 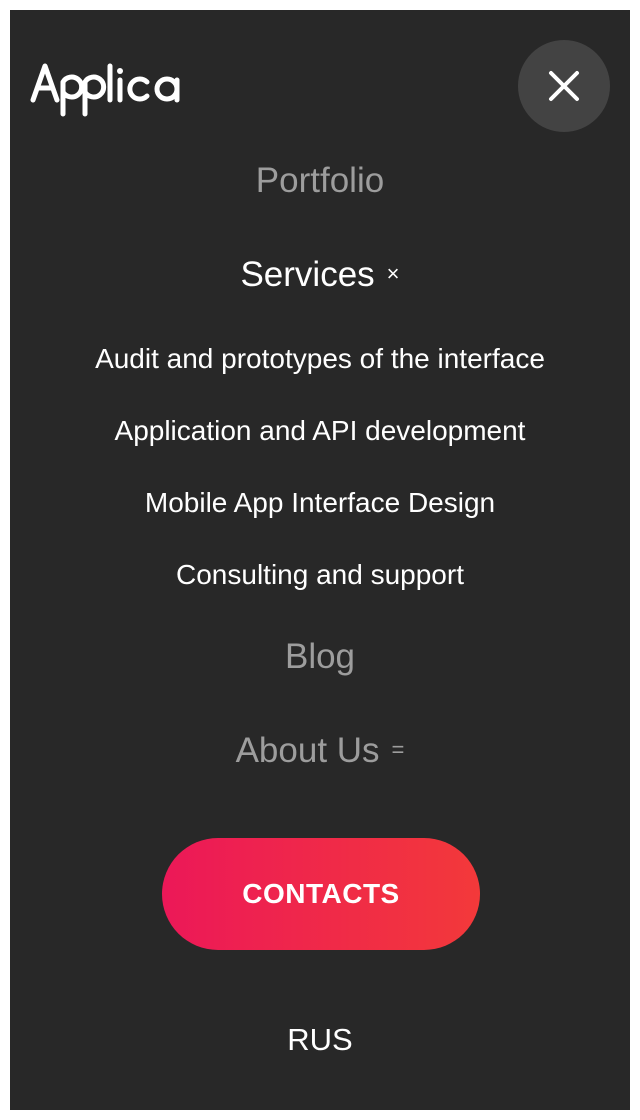 I want to click on close-icon, so click(x=564, y=86).